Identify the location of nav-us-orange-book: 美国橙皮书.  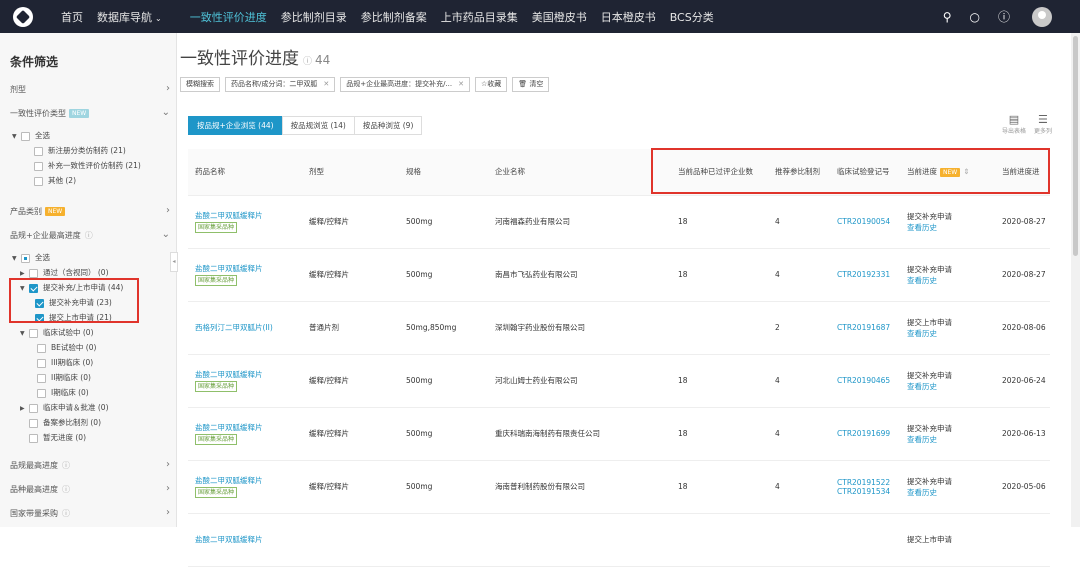
(559, 17).